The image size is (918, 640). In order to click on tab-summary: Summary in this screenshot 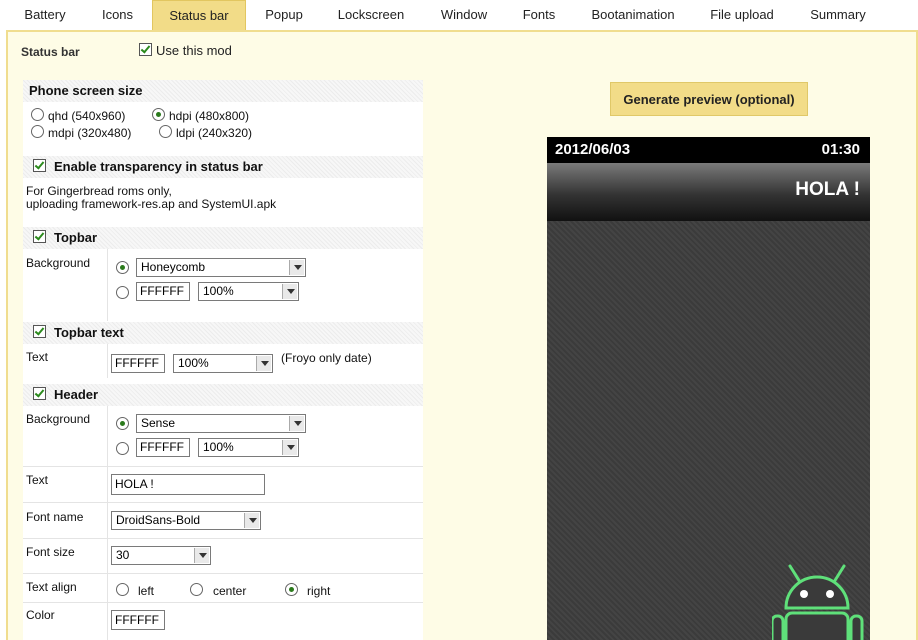, I will do `click(838, 15)`.